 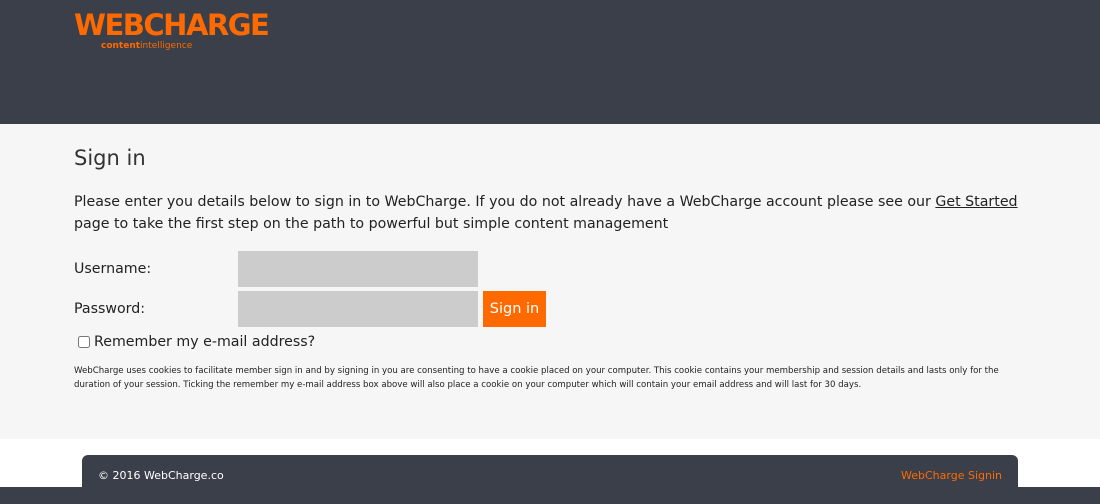 What do you see at coordinates (204, 342) in the screenshot?
I see `remember-email-label: Remember my e-mail address?` at bounding box center [204, 342].